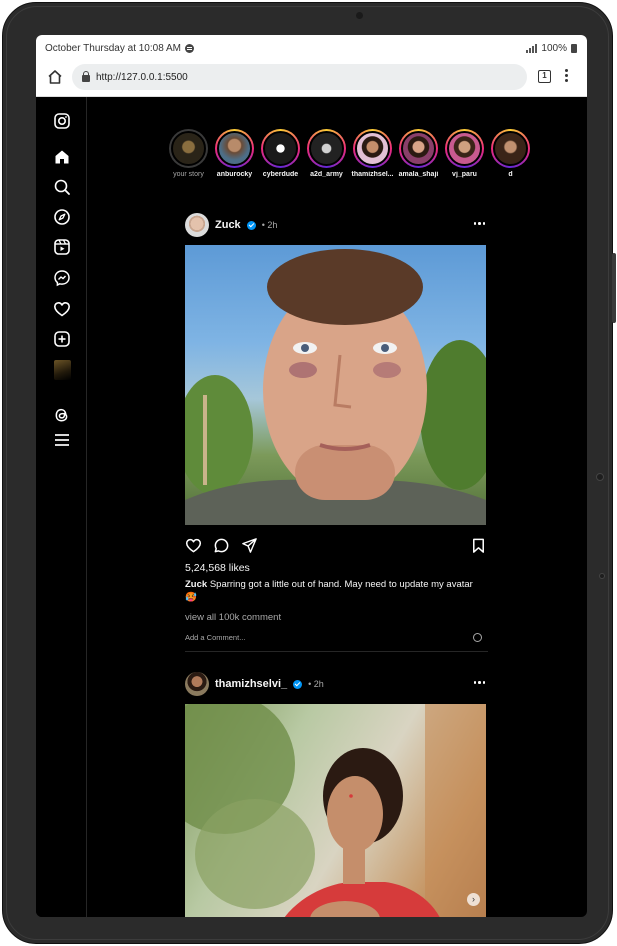 The width and height of the screenshot is (617, 946). I want to click on story-item: a2d_army, so click(326, 156).